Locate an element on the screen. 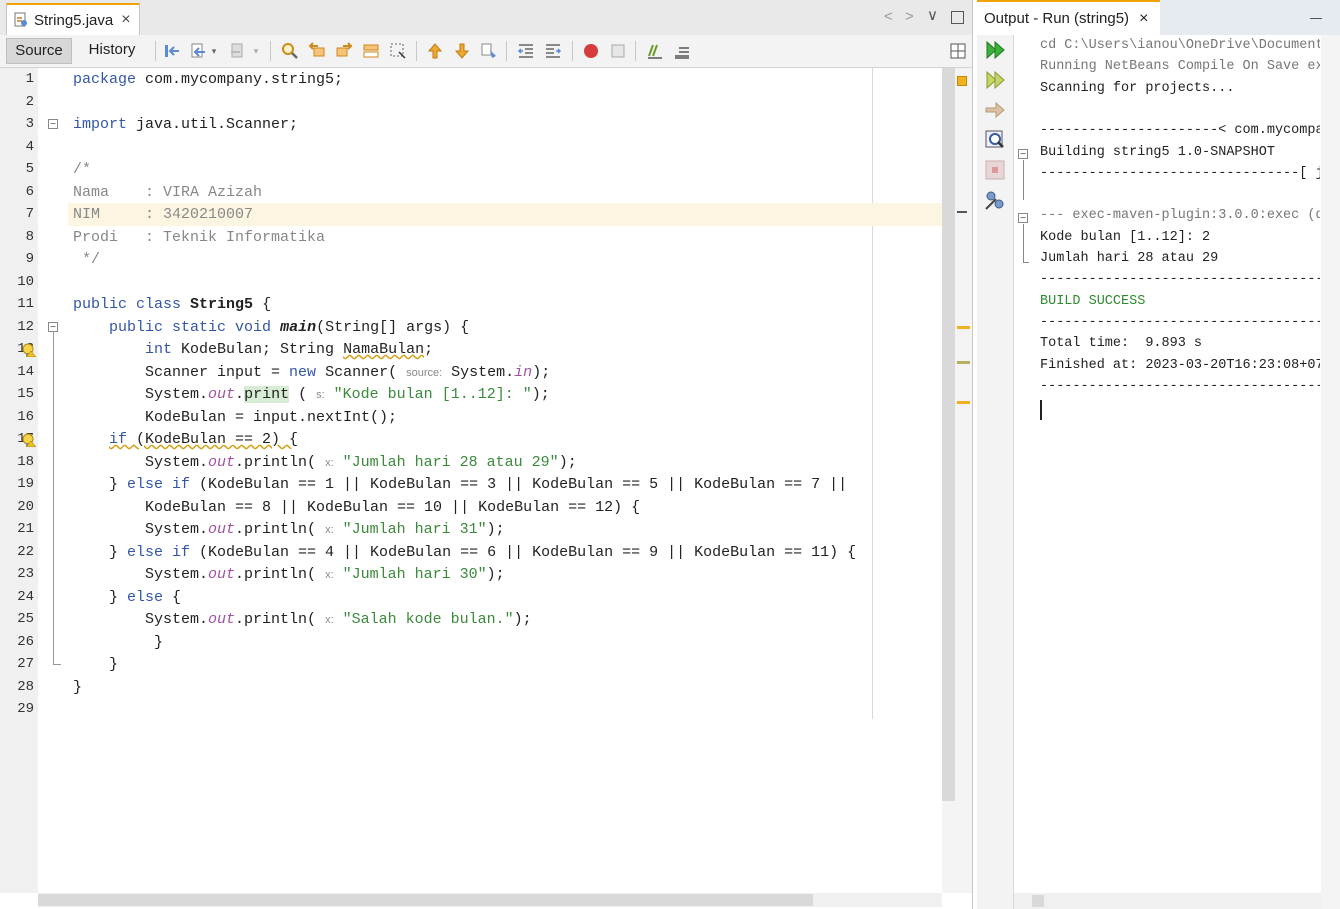 The width and height of the screenshot is (1340, 909). split-editor-icon is located at coordinates (958, 51).